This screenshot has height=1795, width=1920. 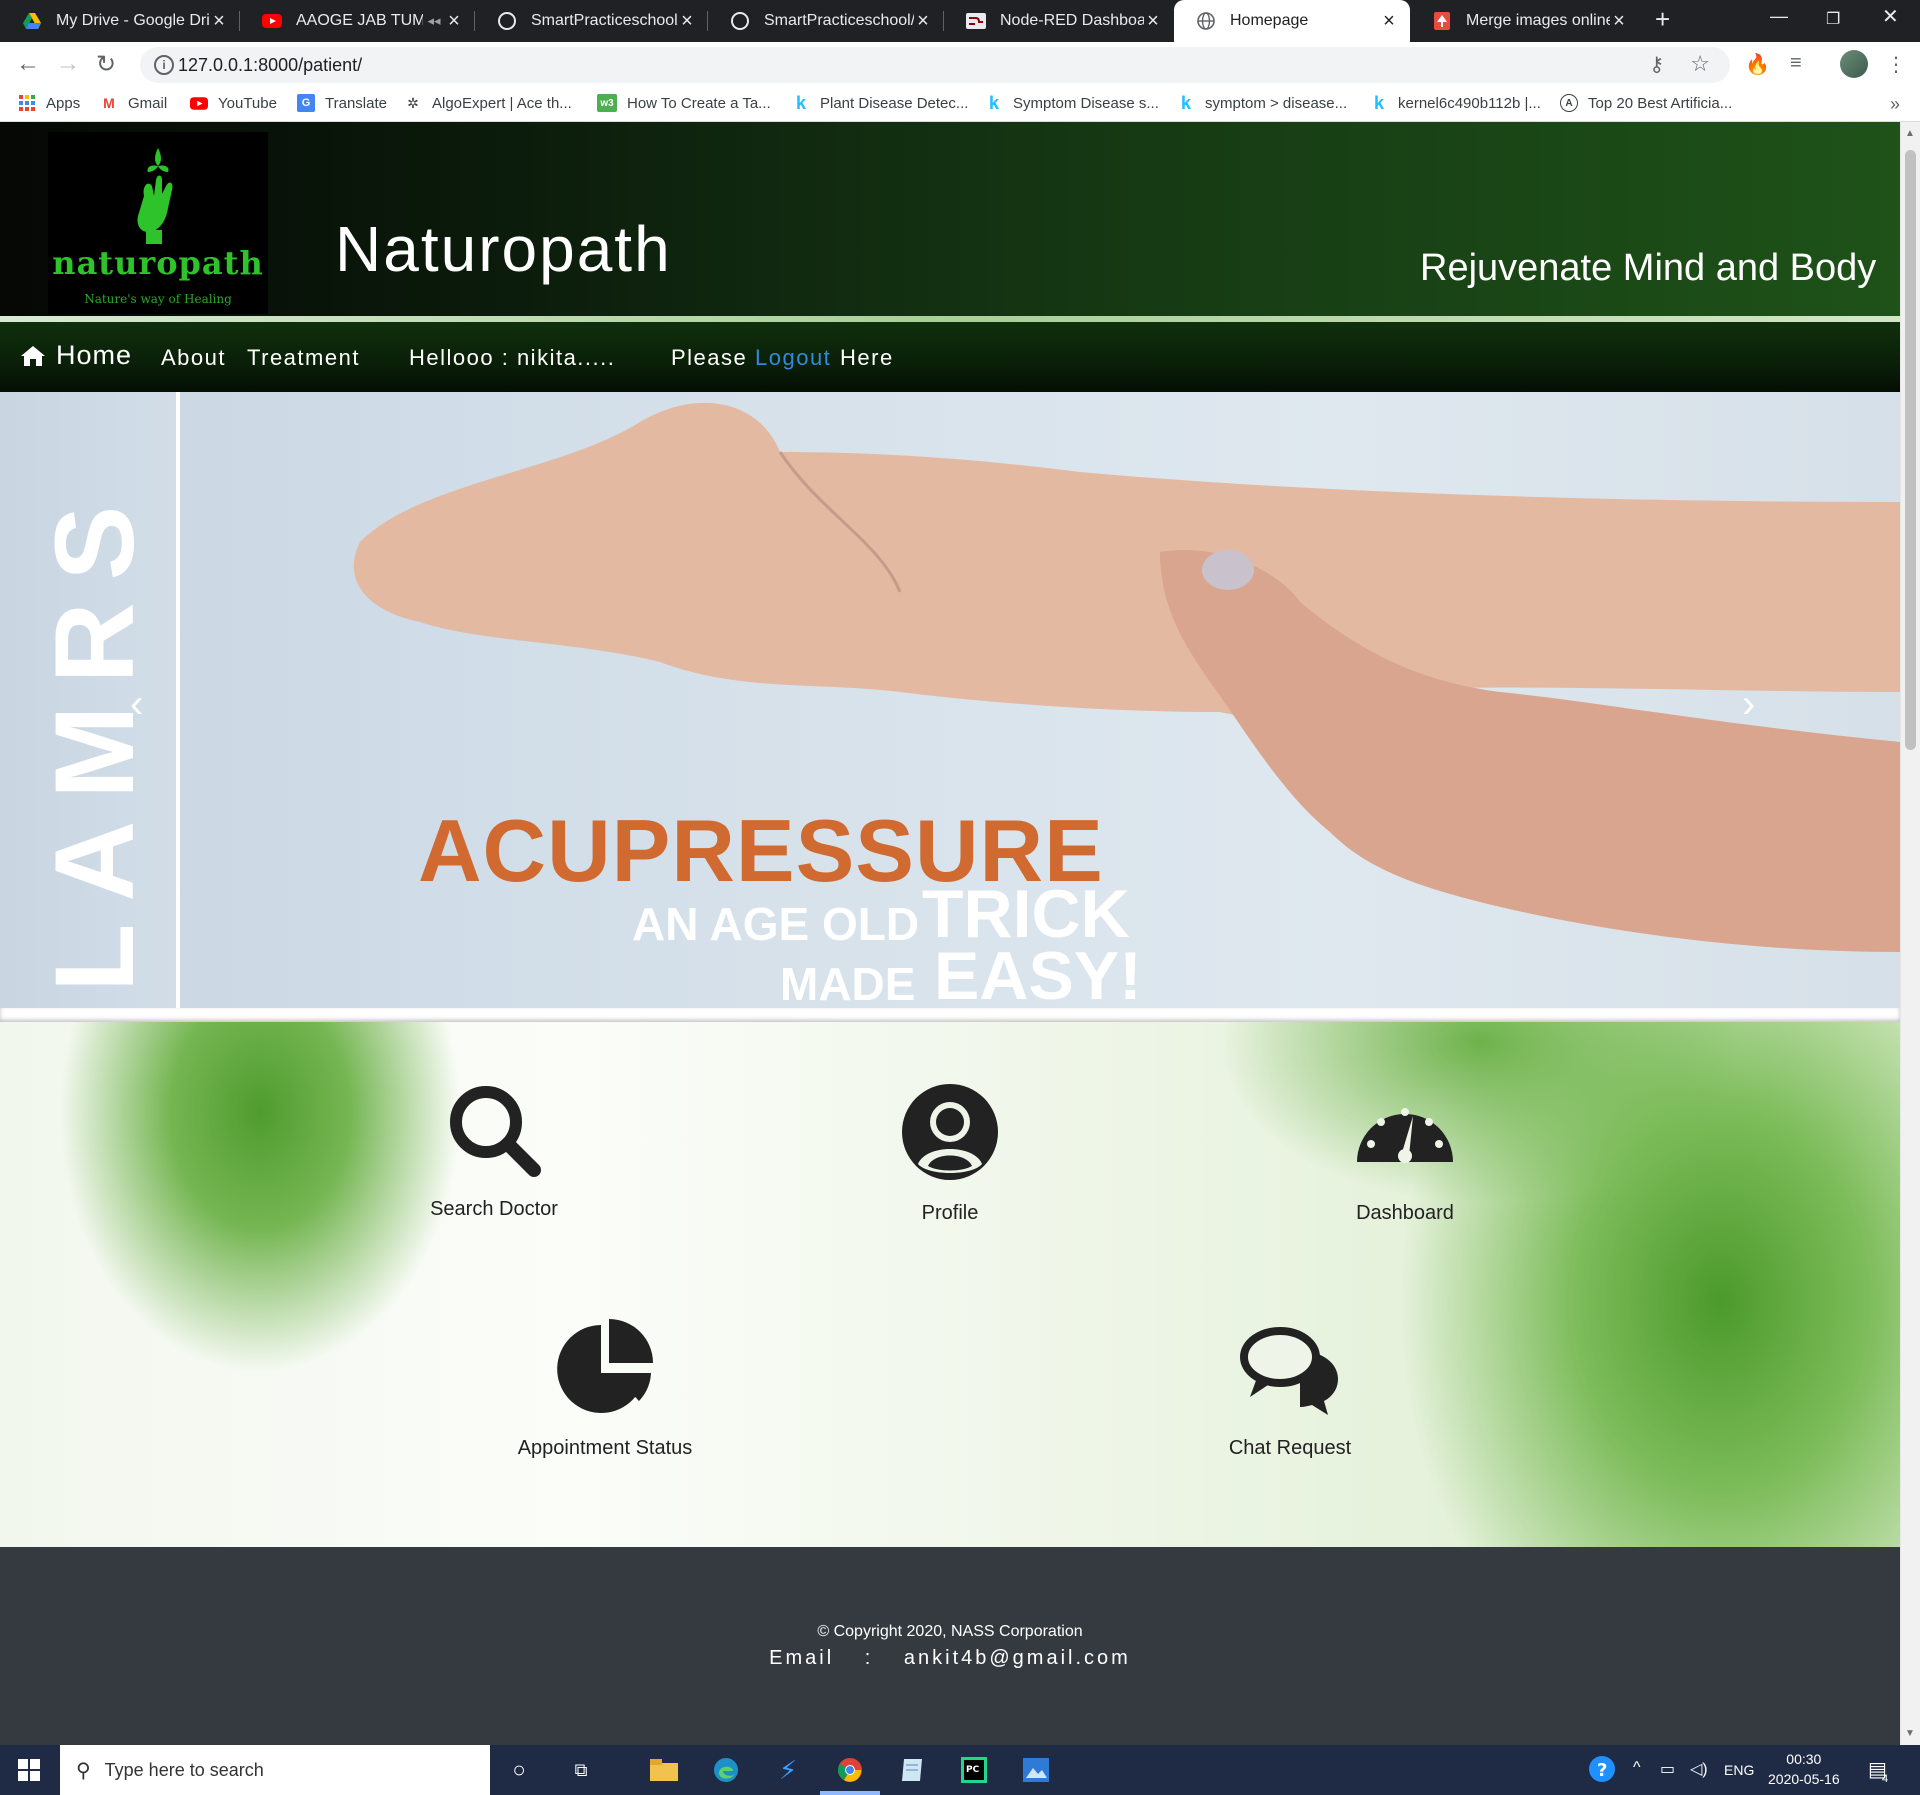 I want to click on nav-home-link: Home, so click(x=76, y=355).